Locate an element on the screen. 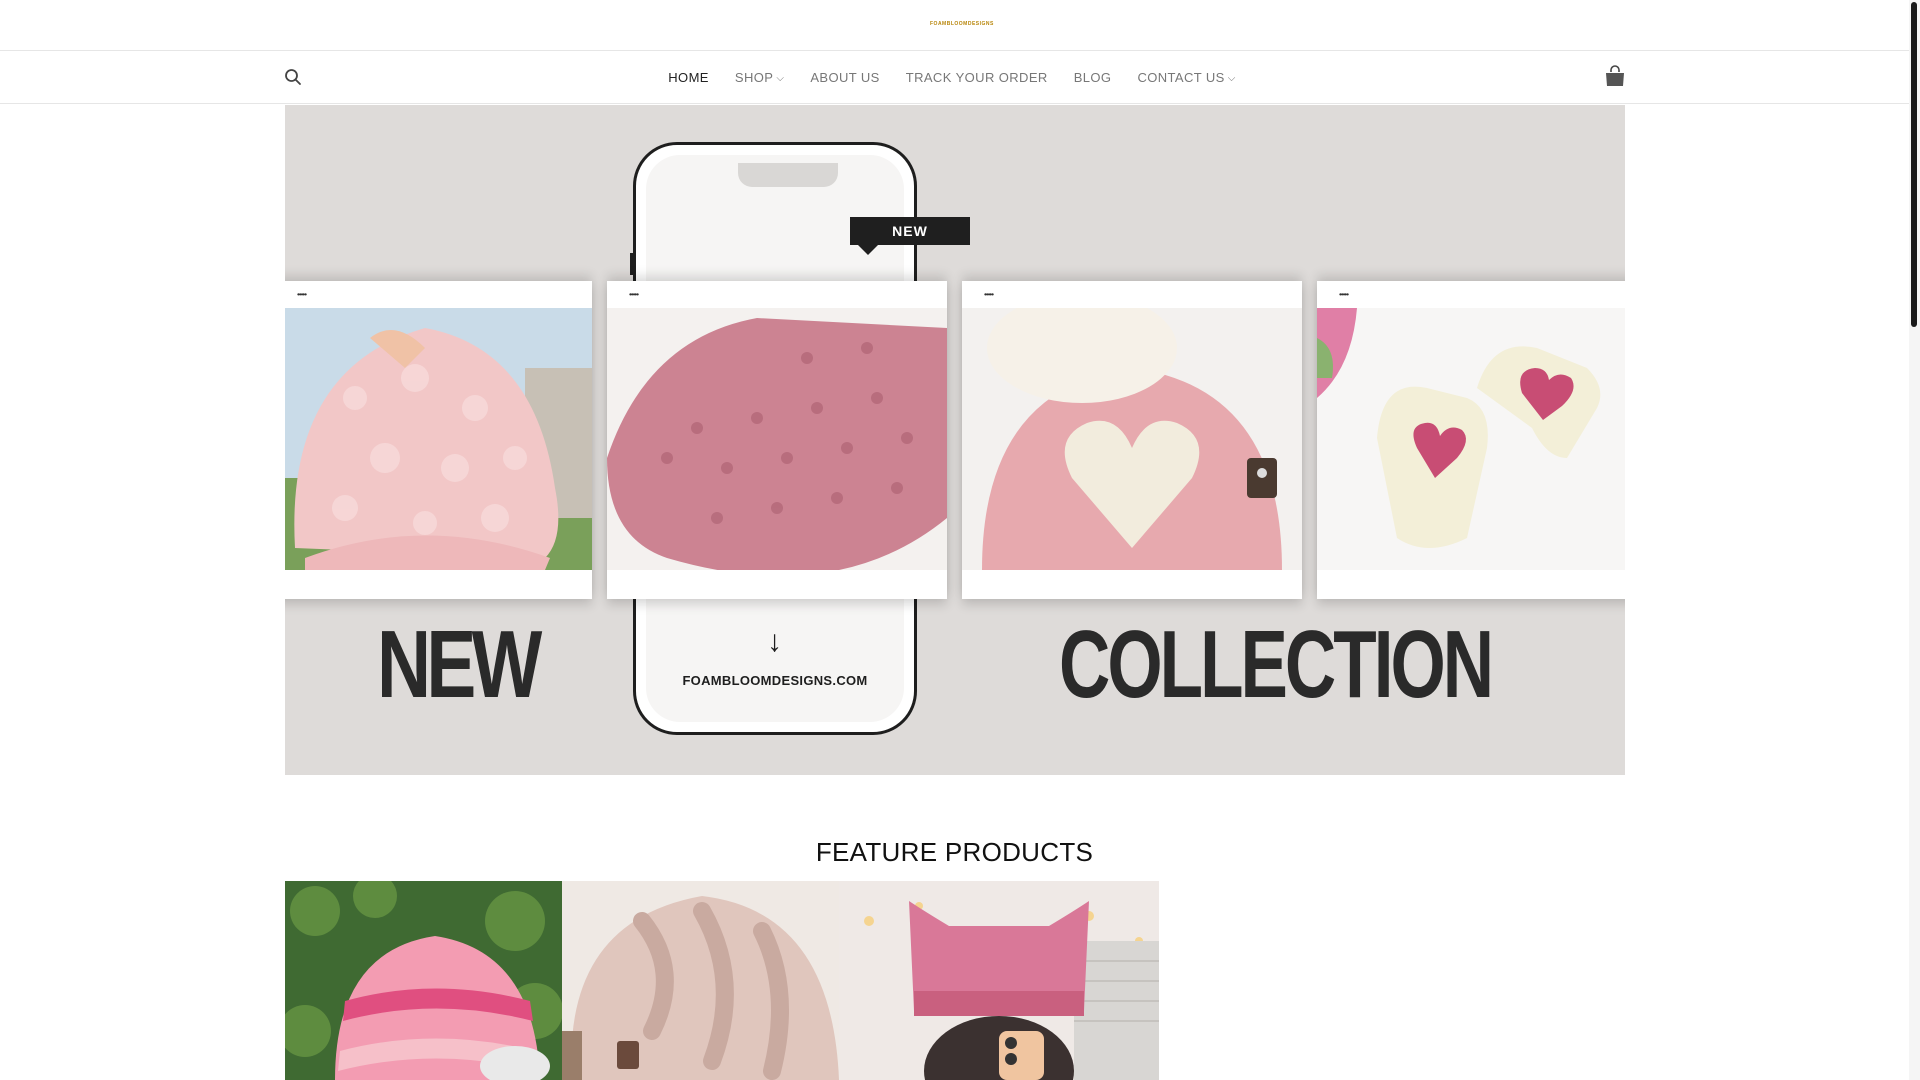 The height and width of the screenshot is (1080, 1920). nav-item-label: ABOUT US is located at coordinates (845, 77).